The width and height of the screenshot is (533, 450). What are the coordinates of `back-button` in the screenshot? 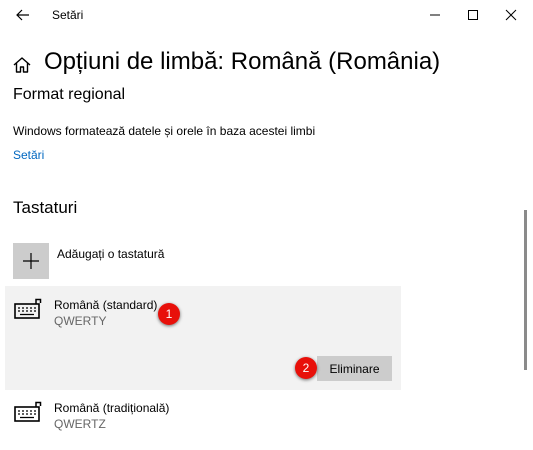 It's located at (23, 15).